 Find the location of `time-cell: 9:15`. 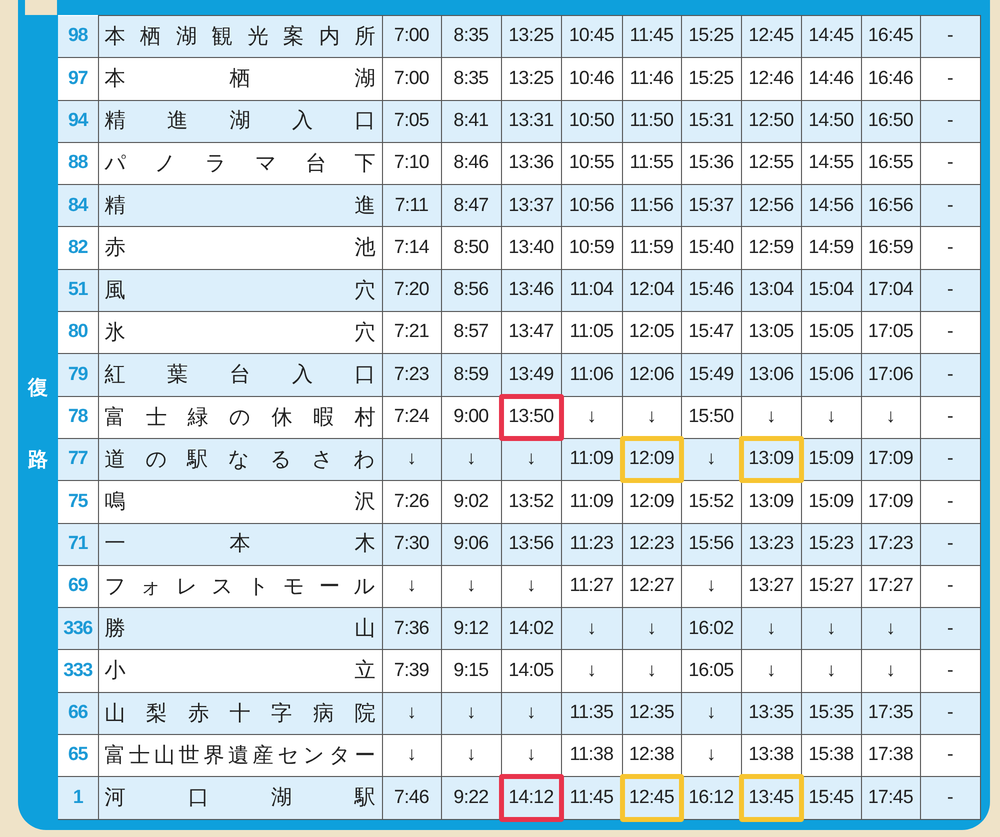

time-cell: 9:15 is located at coordinates (471, 670).